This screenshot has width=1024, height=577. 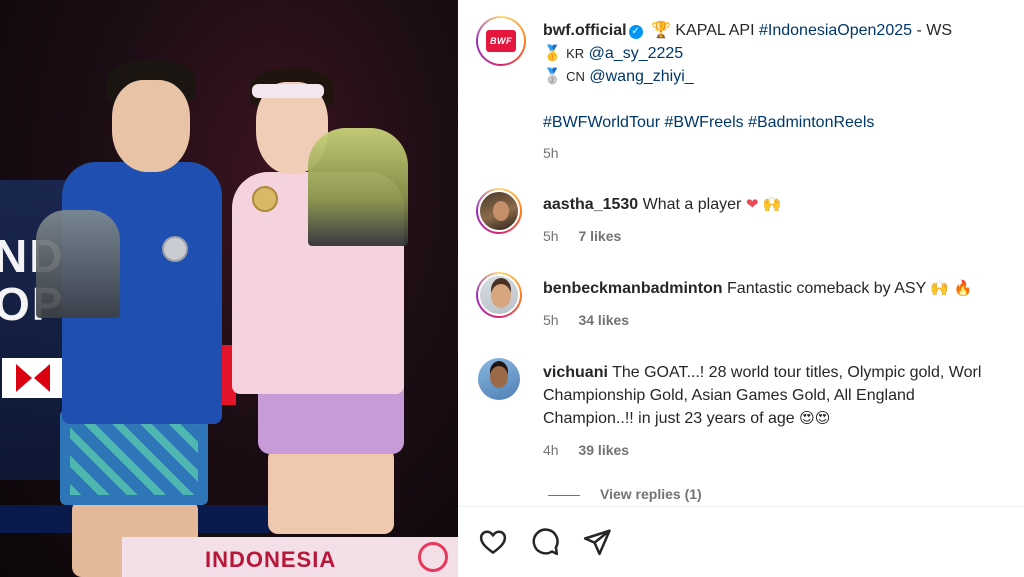 I want to click on caption-hashtag: #IndonesiaOpen2025, so click(x=835, y=30).